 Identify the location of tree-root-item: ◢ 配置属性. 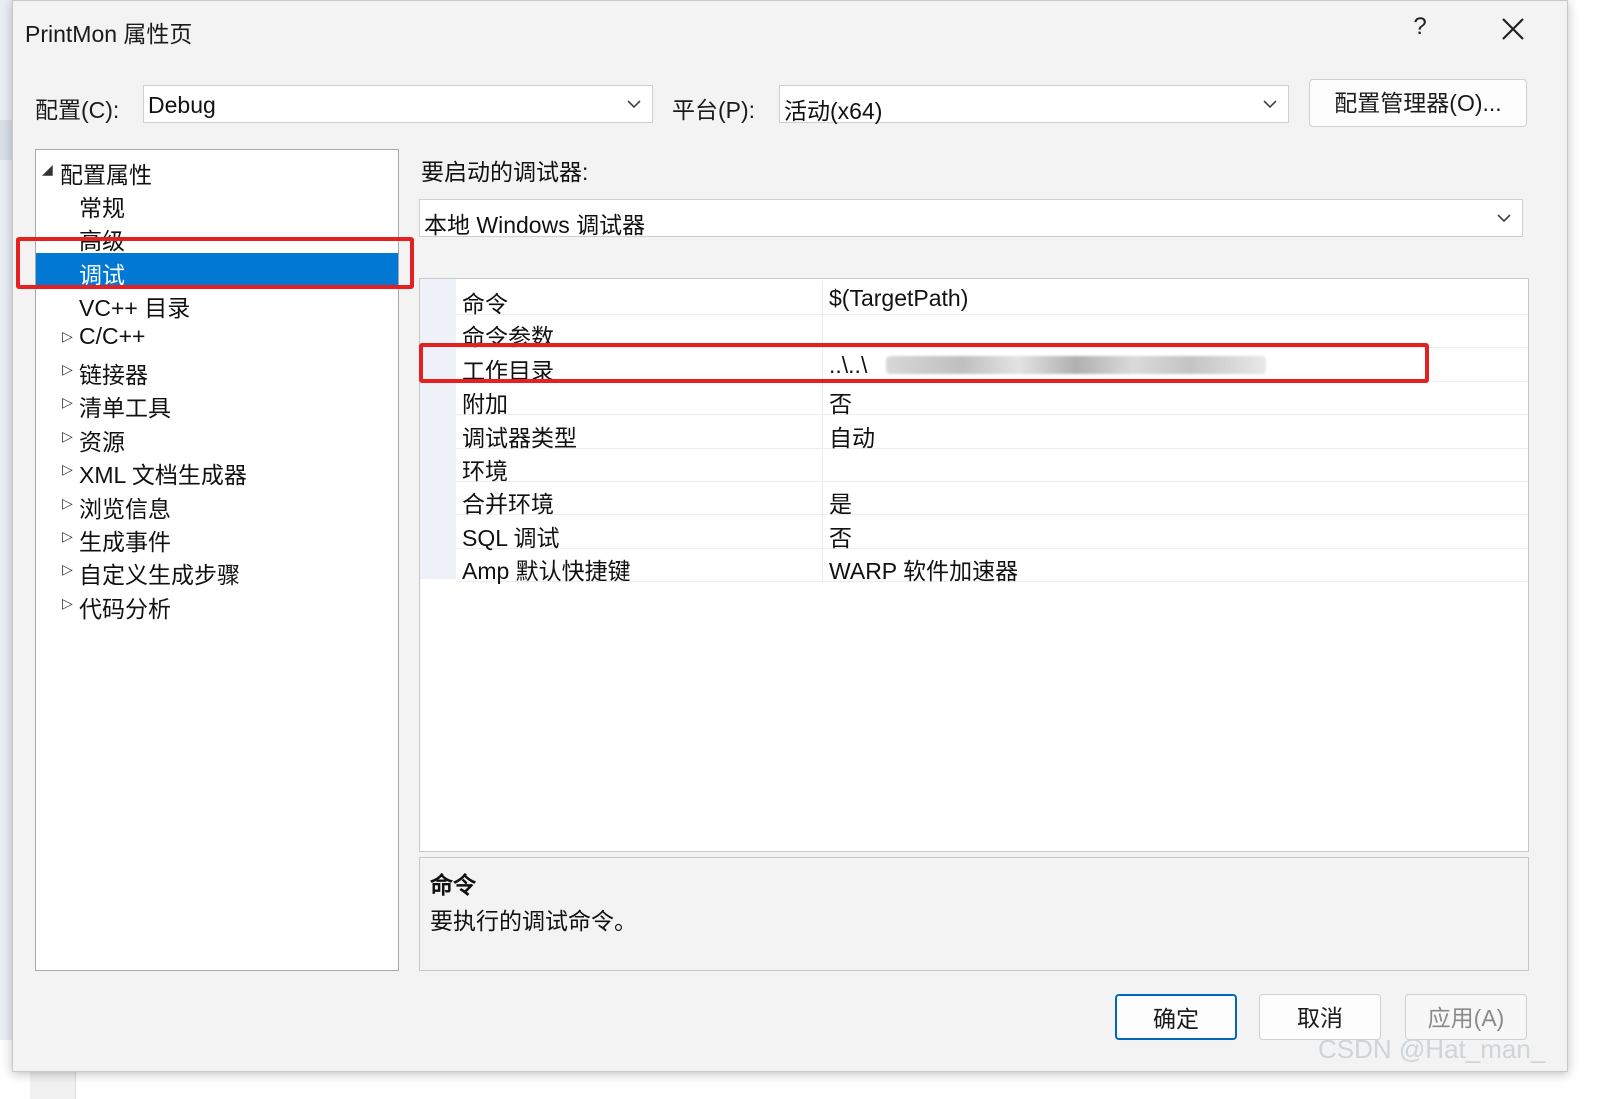
(217, 170).